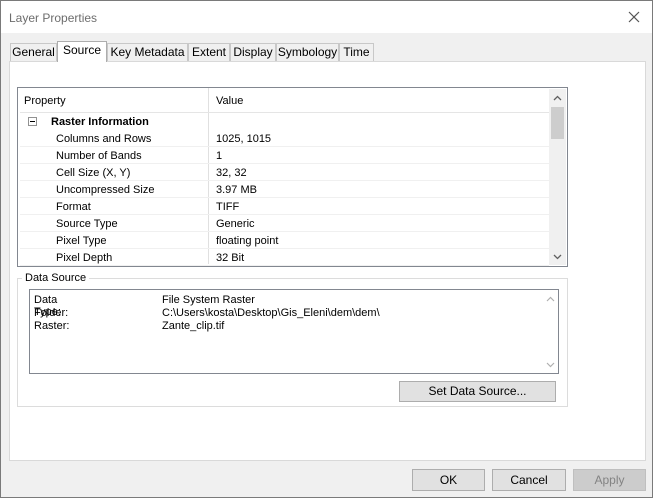 This screenshot has height=499, width=654. What do you see at coordinates (219, 156) in the screenshot?
I see `property-value: 1` at bounding box center [219, 156].